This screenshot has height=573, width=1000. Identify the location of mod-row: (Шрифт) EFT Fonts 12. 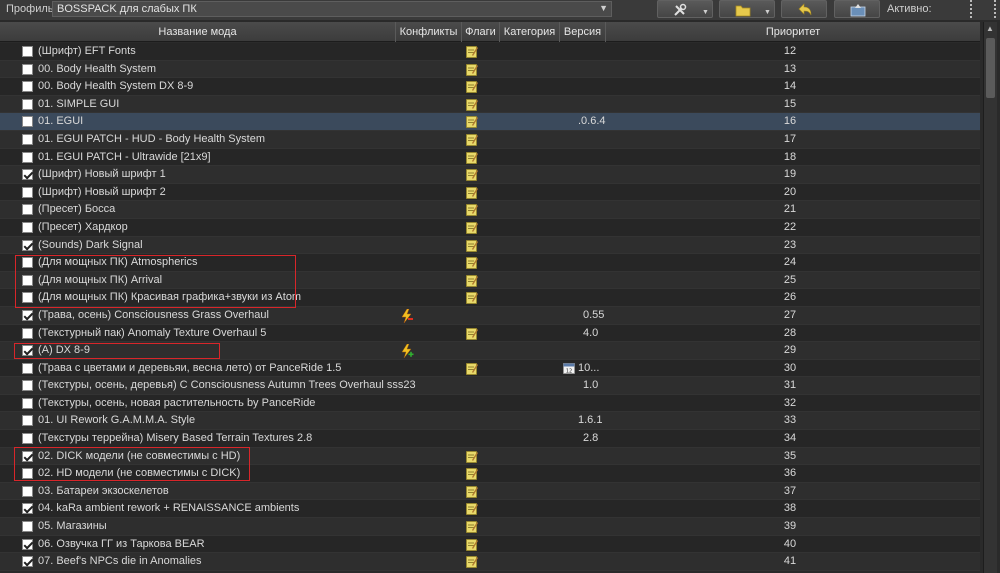
(490, 52).